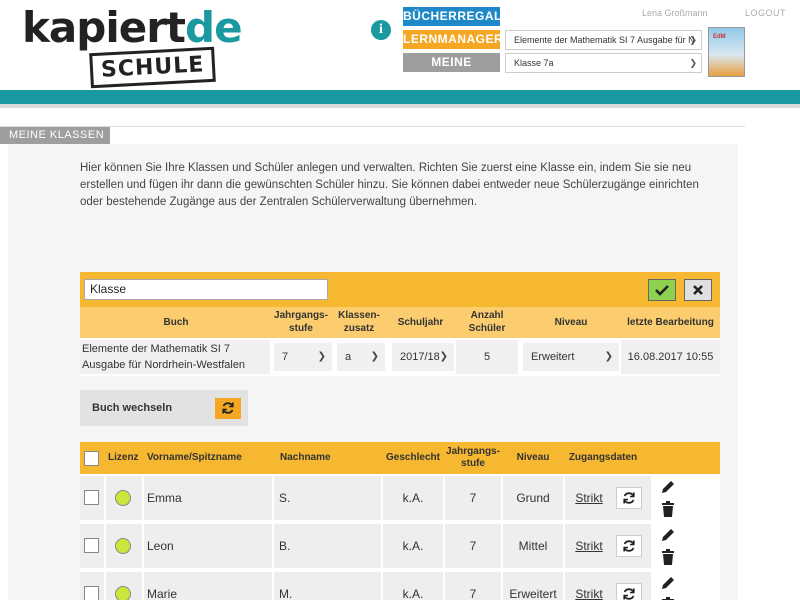 This screenshot has width=800, height=600. Describe the element at coordinates (303, 357) in the screenshot. I see `jahrgangsstufe-select: 7 ❯` at that location.